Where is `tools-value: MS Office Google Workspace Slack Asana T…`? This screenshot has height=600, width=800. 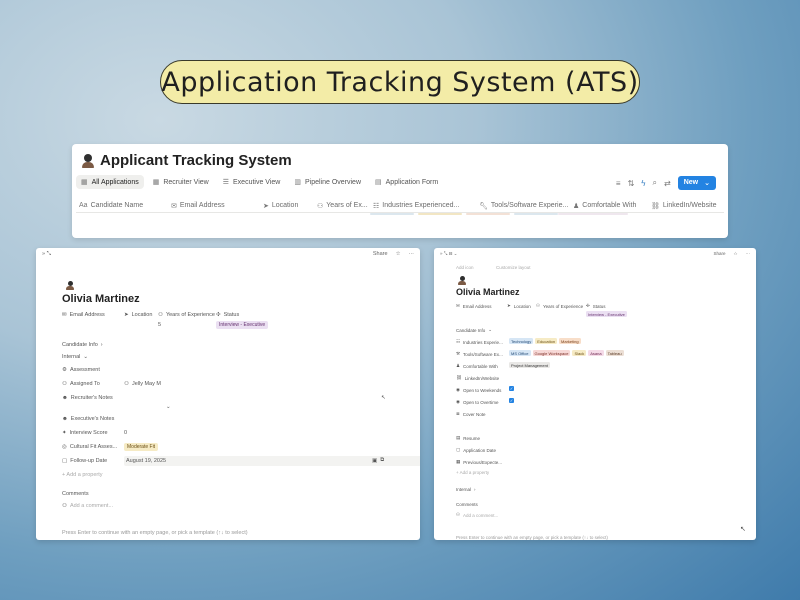 tools-value: MS Office Google Workspace Slack Asana T… is located at coordinates (566, 353).